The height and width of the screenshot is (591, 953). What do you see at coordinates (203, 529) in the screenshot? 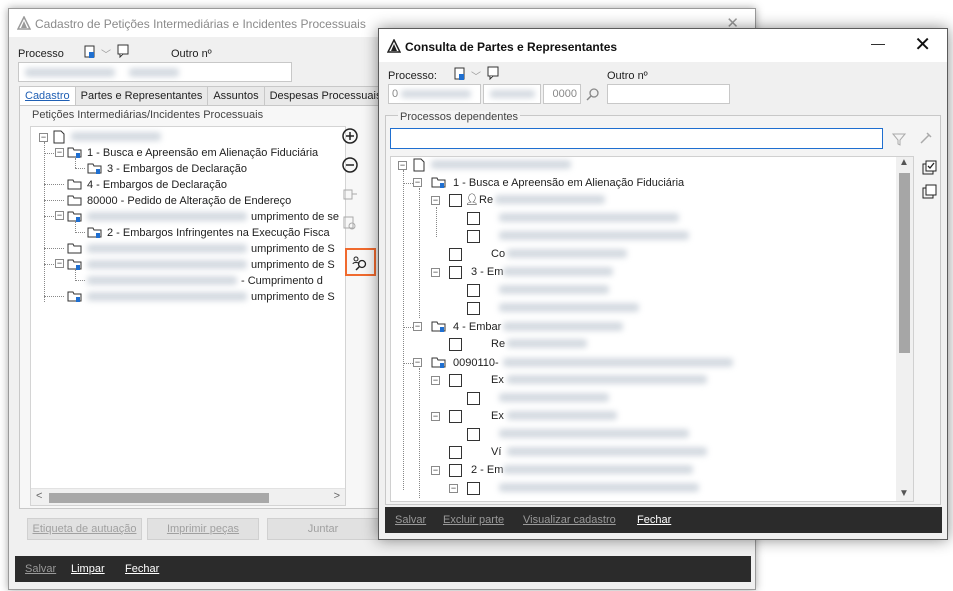
I see `imprimir-button: Imprimir peças` at bounding box center [203, 529].